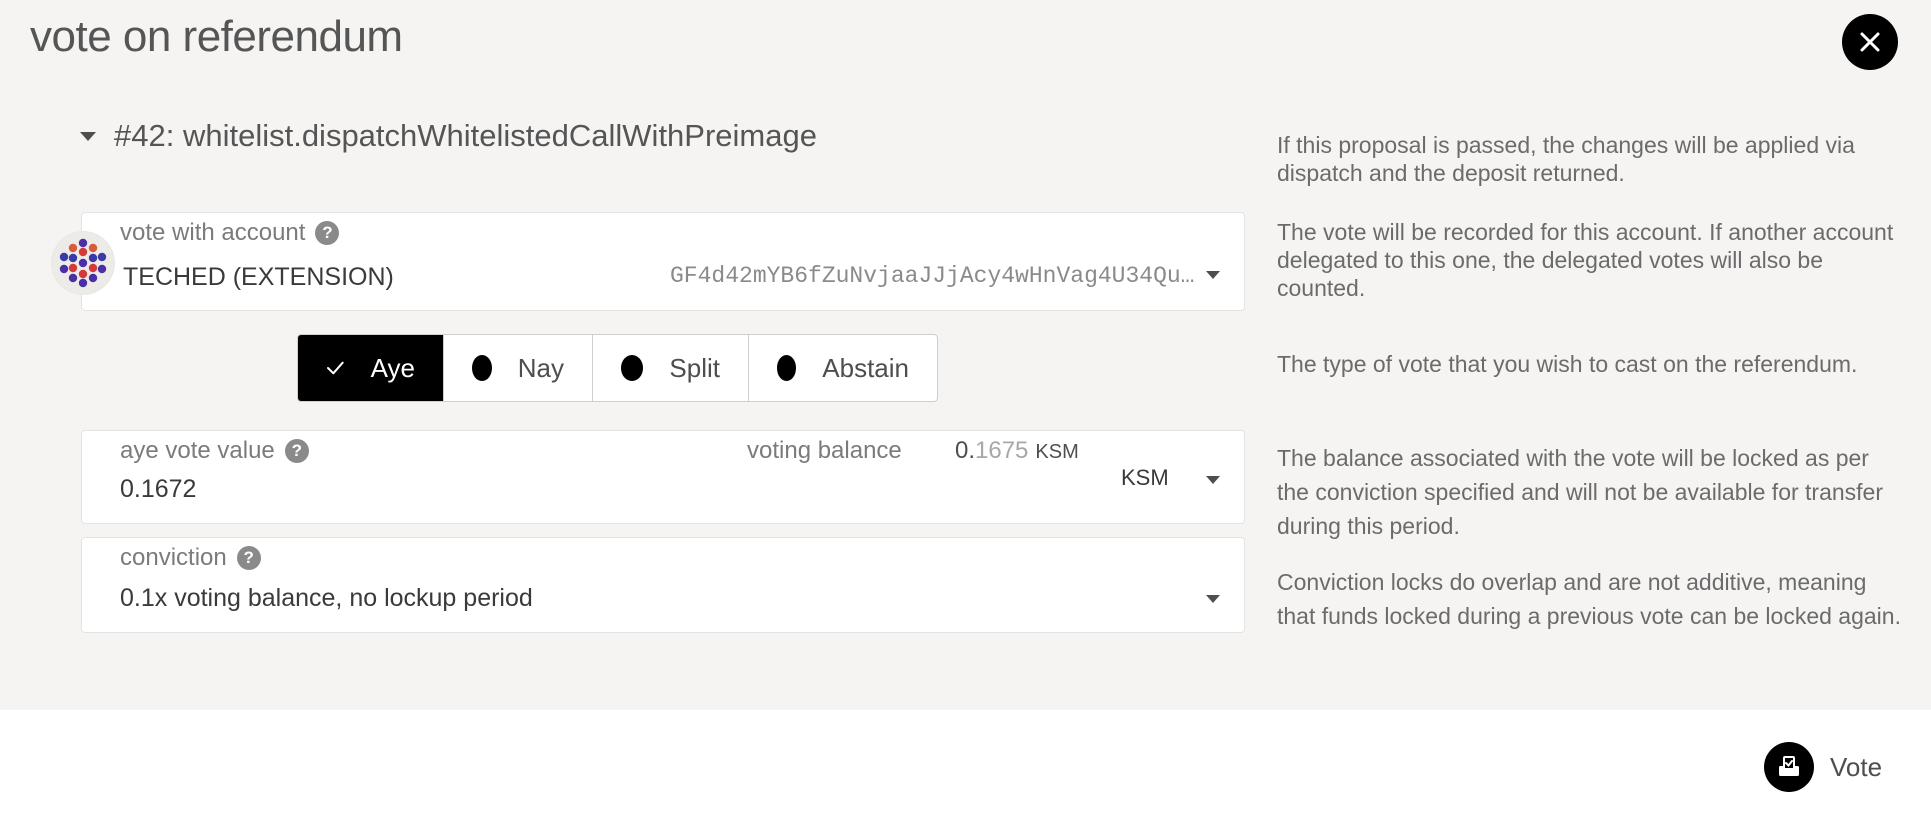 This screenshot has width=1931, height=820. I want to click on vote-option-abstain: Abstain, so click(843, 368).